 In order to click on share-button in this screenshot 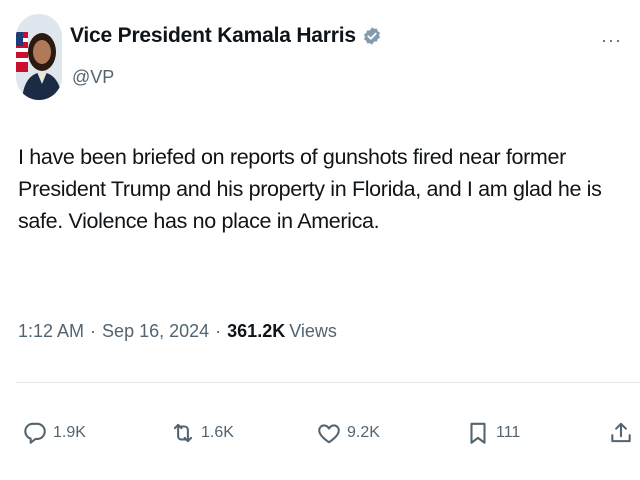, I will do `click(621, 433)`.